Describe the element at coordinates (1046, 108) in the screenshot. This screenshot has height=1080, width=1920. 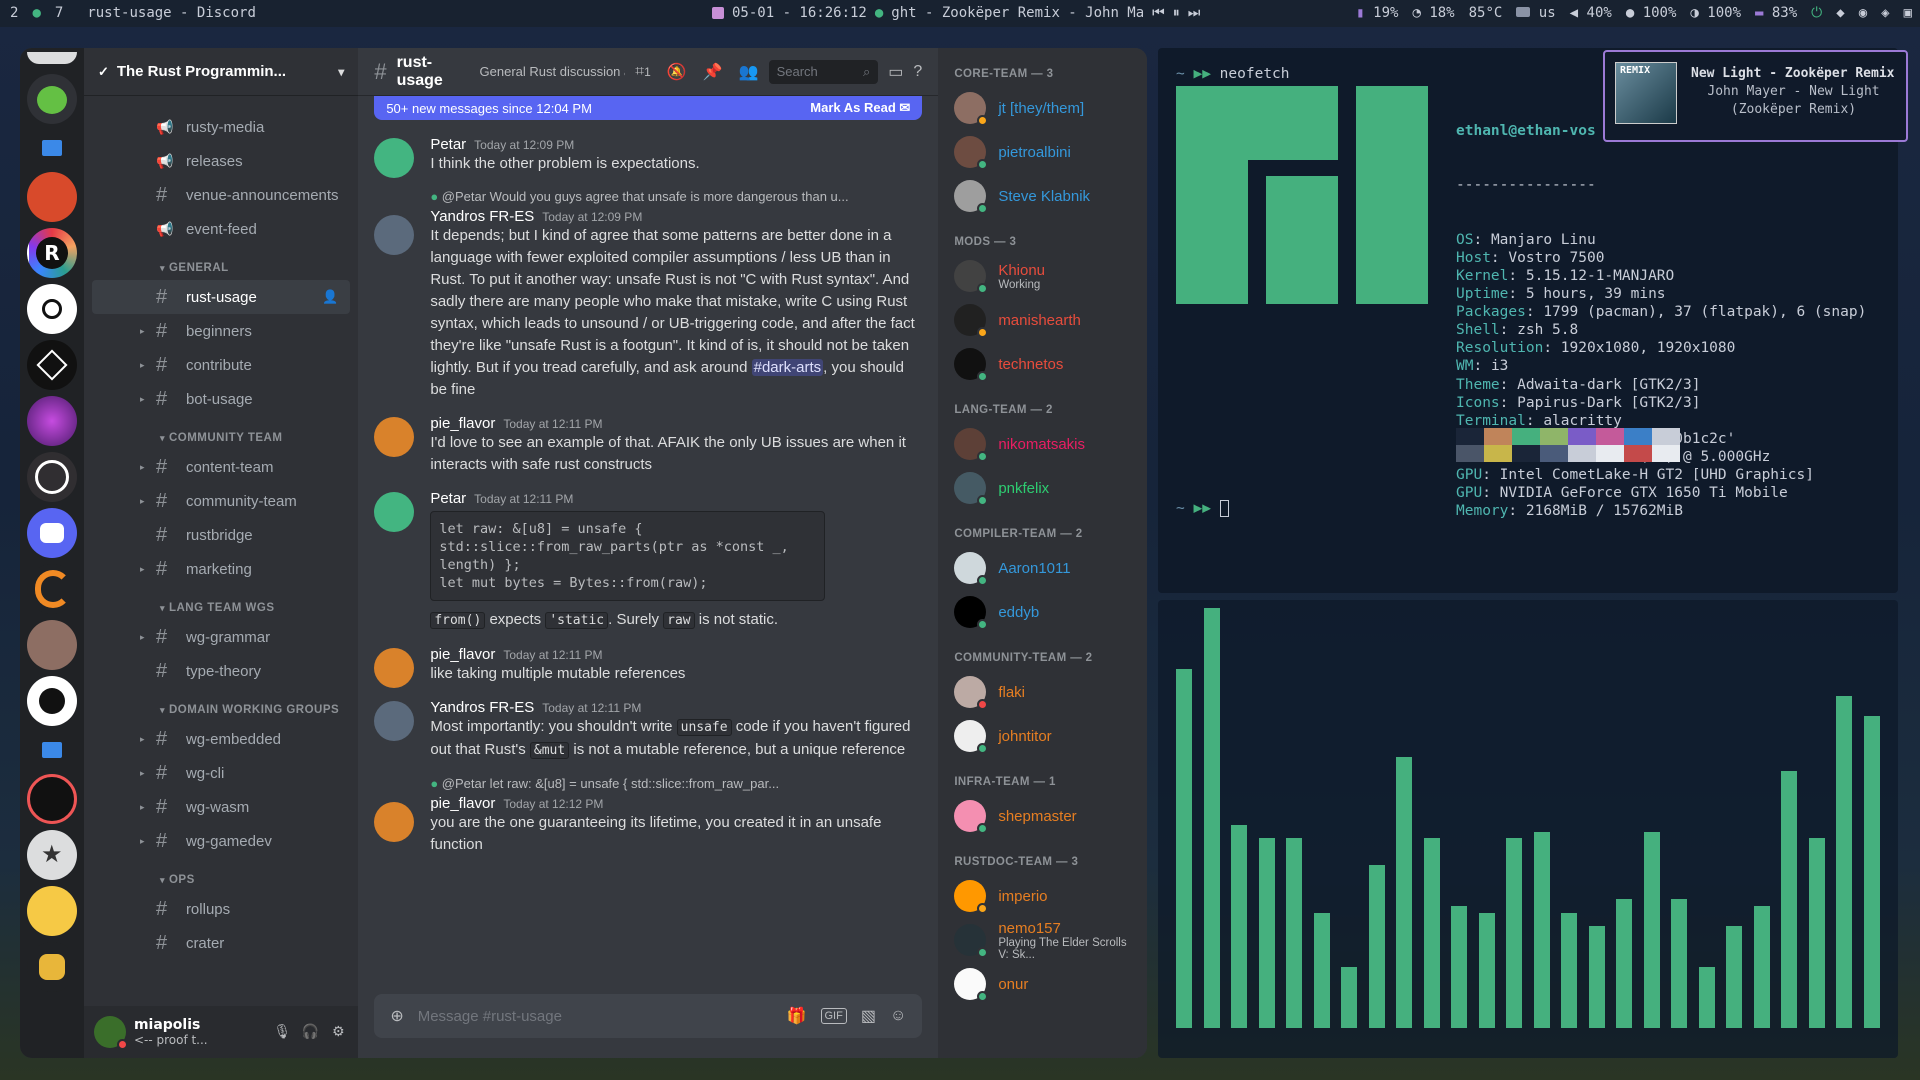
I see `member-item: jt [they/them]` at that location.